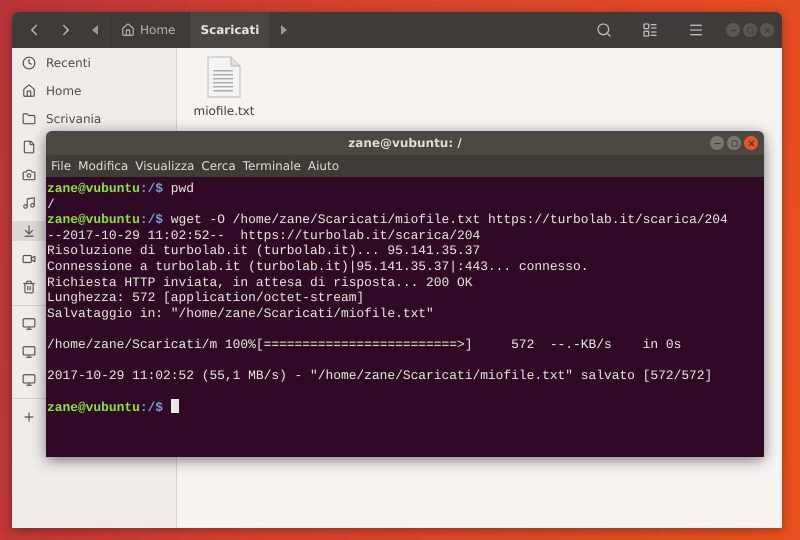  What do you see at coordinates (94, 91) in the screenshot?
I see `sidebar-item: Home` at bounding box center [94, 91].